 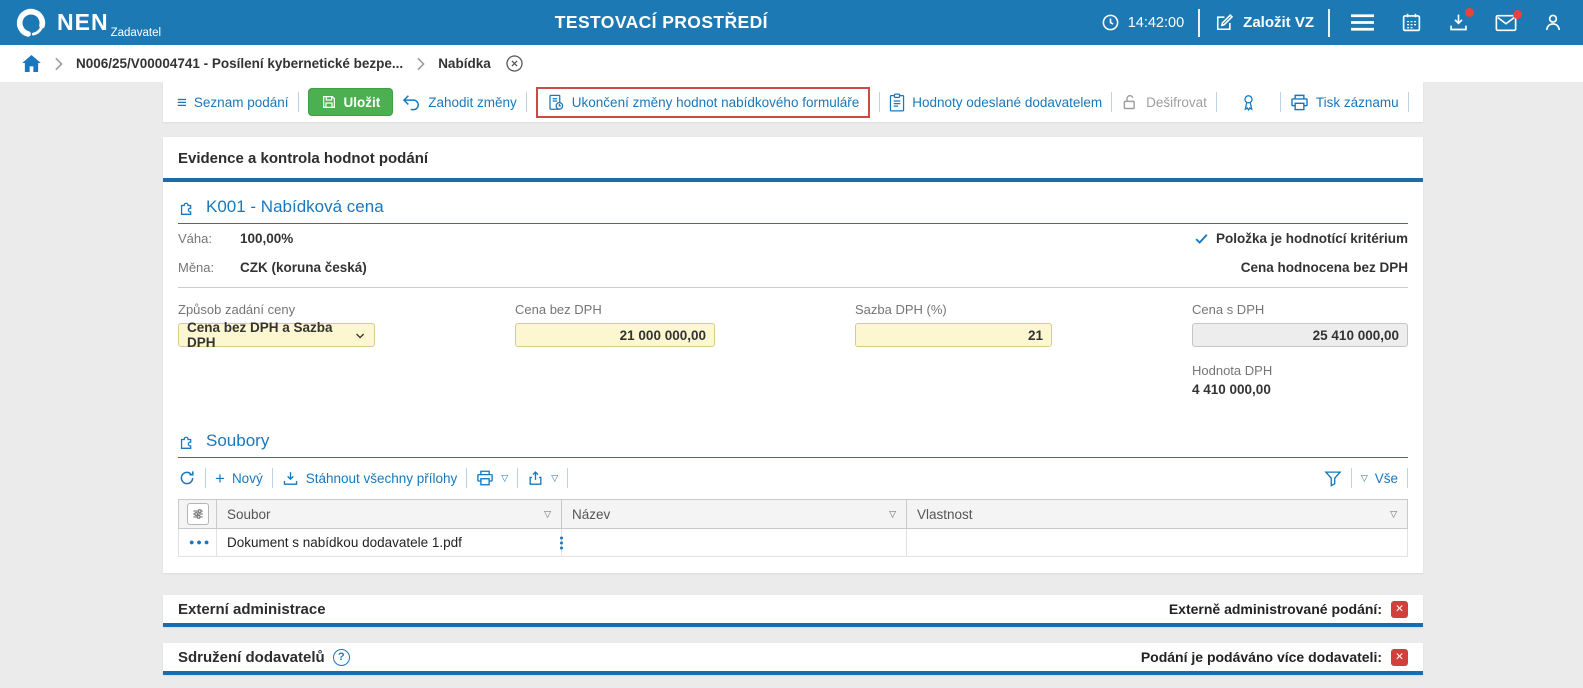 I want to click on panel-title: Evidence a kontrola hodnot podání, so click(x=793, y=159).